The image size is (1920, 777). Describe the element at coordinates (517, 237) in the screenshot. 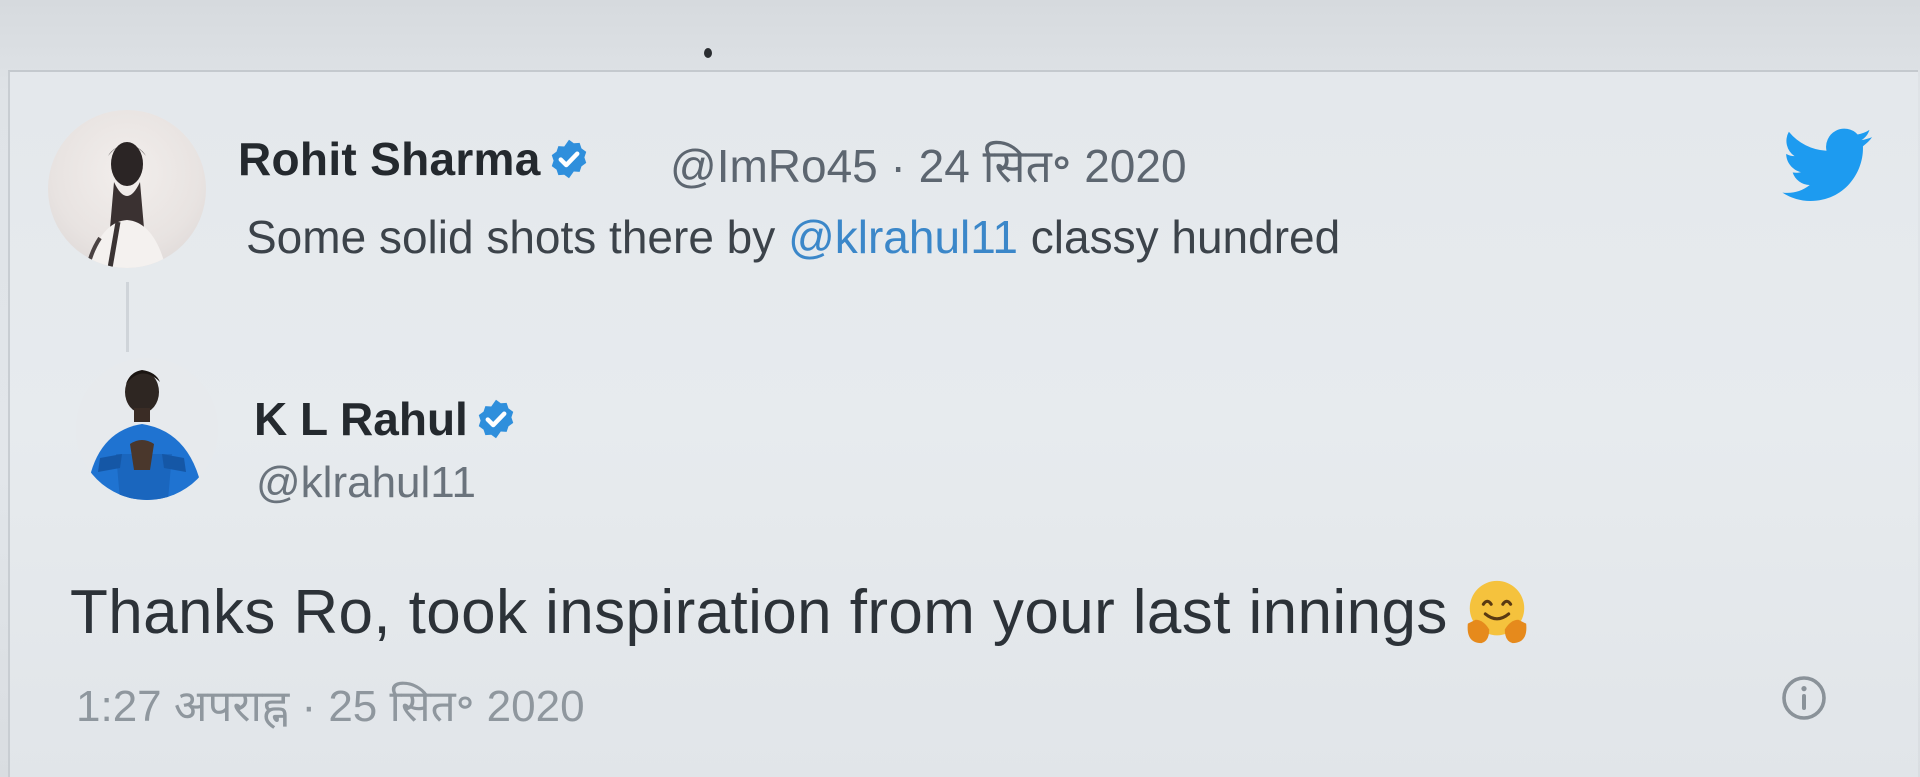

I see `quoted-text-before: Some solid shots there by` at that location.